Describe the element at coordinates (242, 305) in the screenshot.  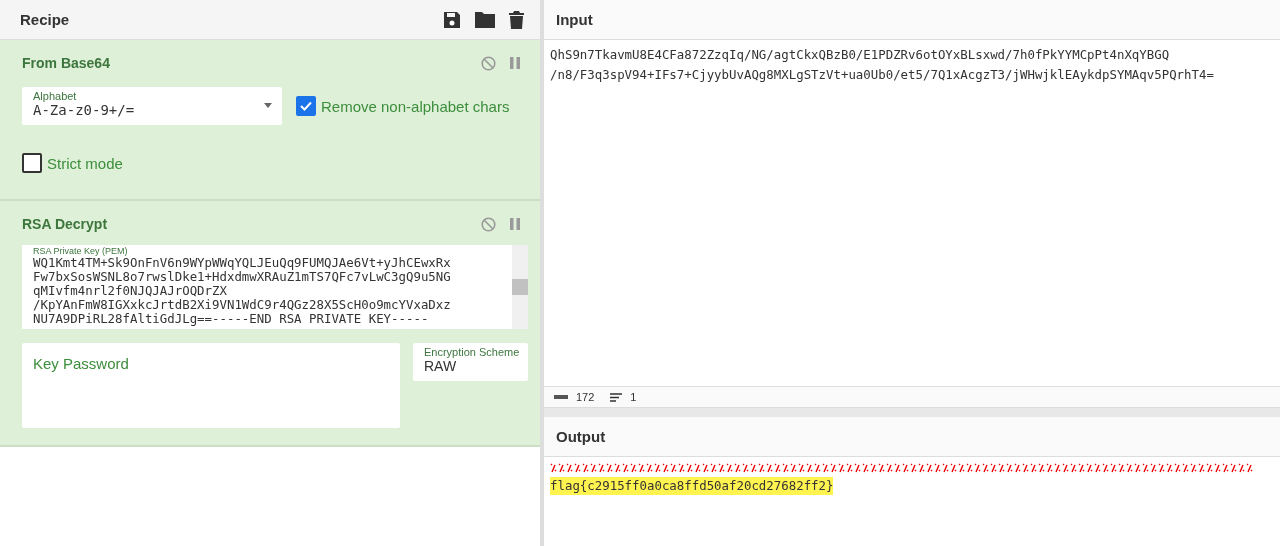
I see `key-text-line: /KpYAnFmW8IGXxkcJrtdB2Xi9VN1WdC9r4QGz28X5ScH0o9mcYVxaDxz` at that location.